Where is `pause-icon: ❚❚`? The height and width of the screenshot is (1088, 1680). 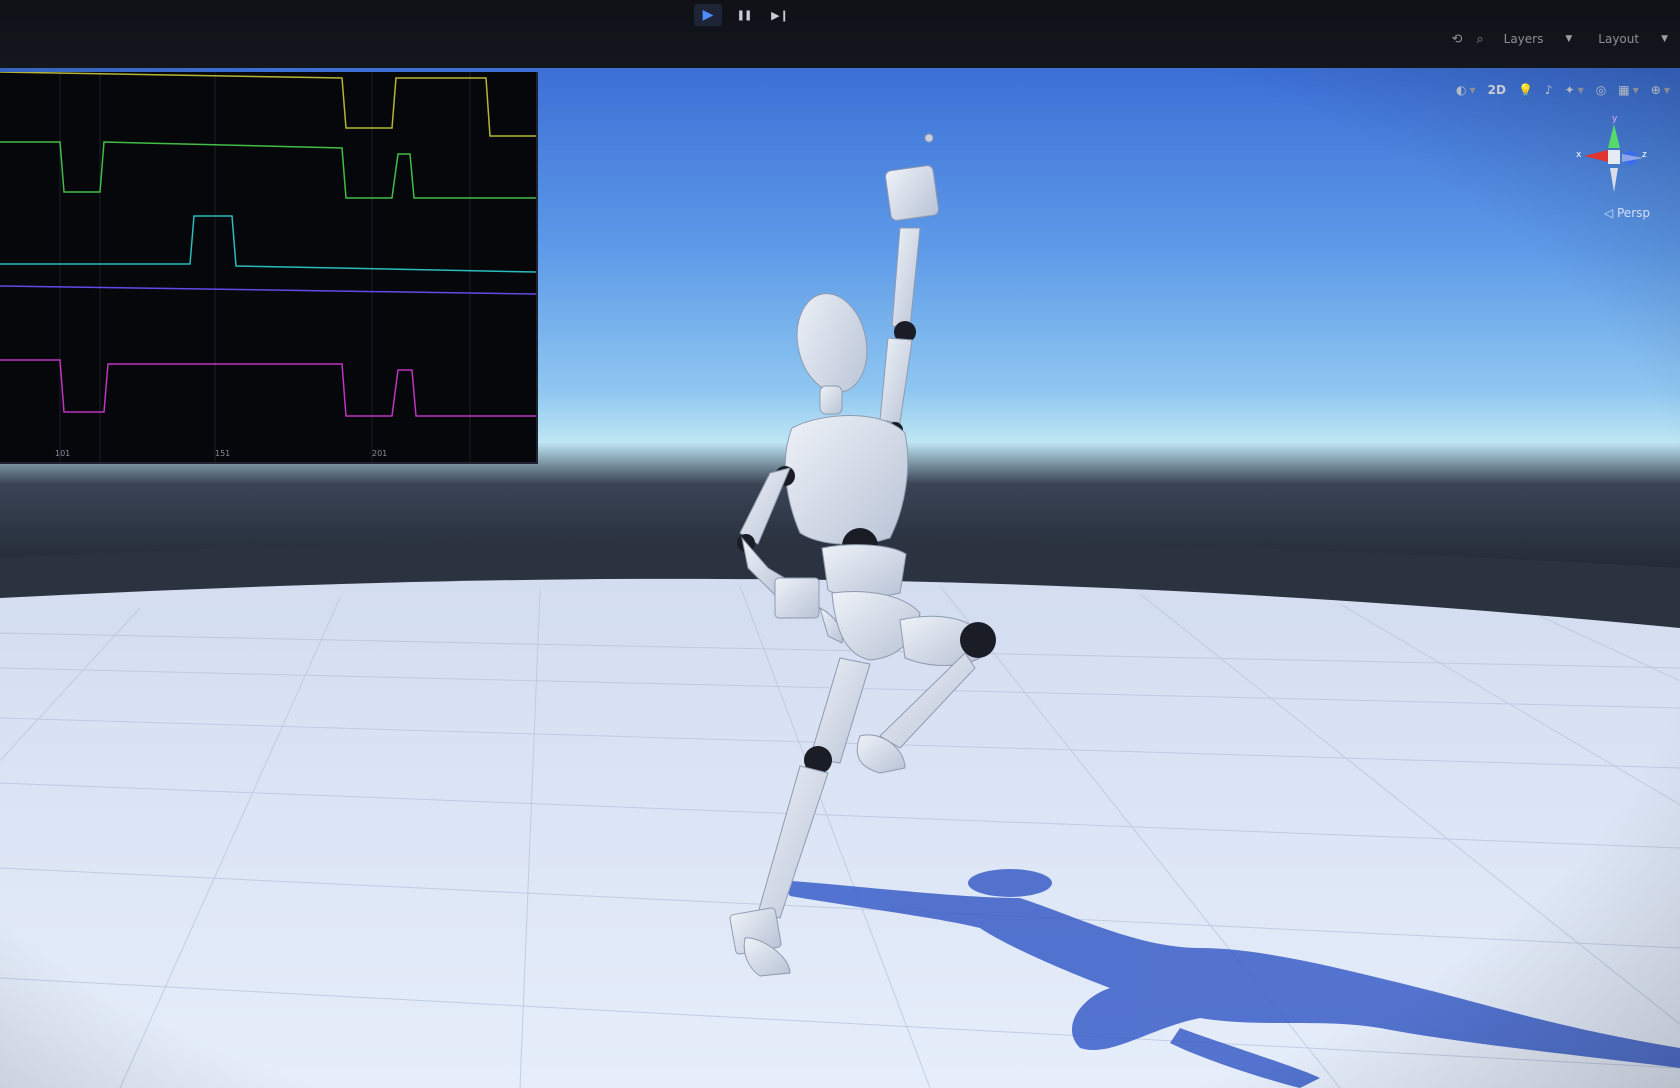 pause-icon: ❚❚ is located at coordinates (744, 15).